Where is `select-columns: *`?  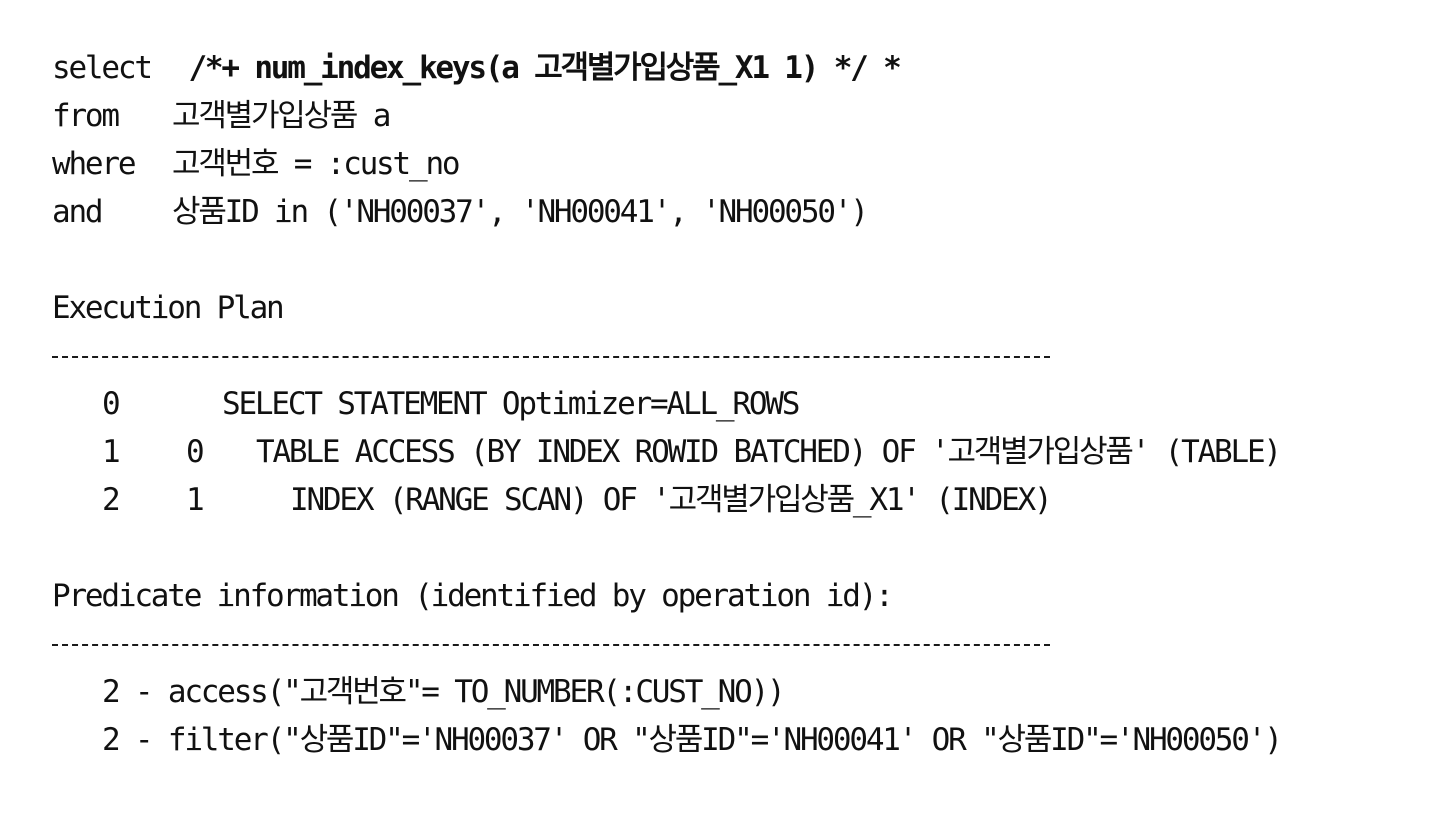
select-columns: * is located at coordinates (884, 68).